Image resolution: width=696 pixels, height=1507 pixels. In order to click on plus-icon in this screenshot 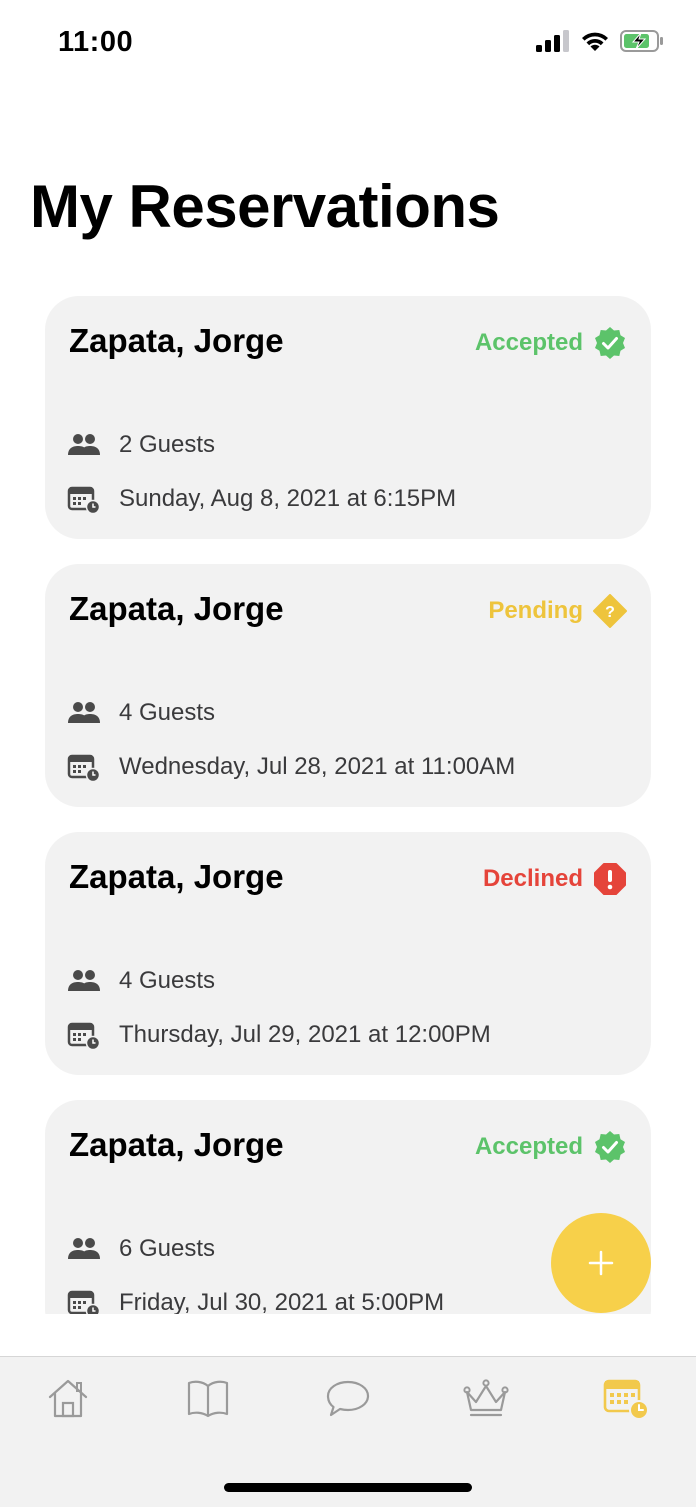, I will do `click(601, 1263)`.